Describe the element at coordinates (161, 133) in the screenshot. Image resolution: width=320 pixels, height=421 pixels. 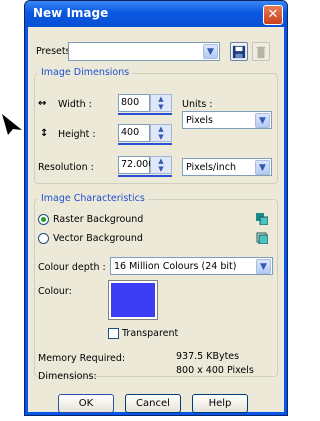
I see `height-spinner: ▲ ▼` at that location.